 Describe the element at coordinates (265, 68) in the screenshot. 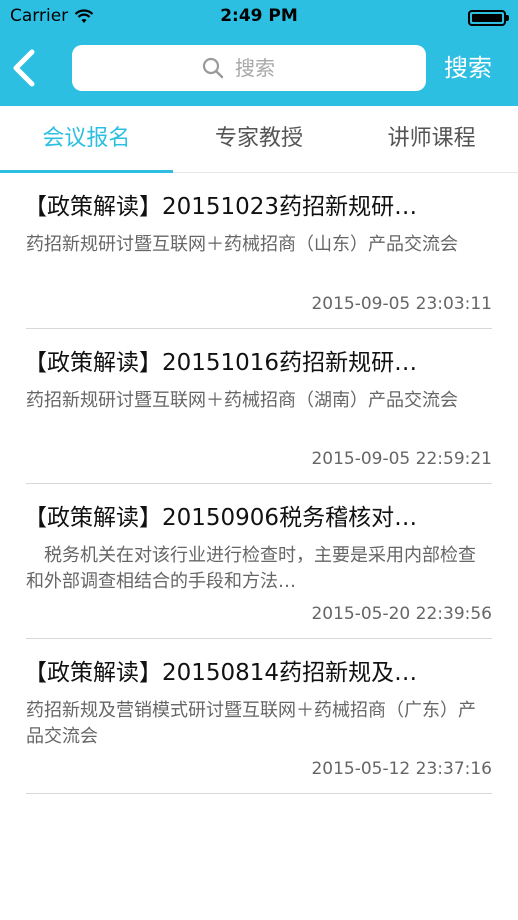

I see `search-input` at that location.